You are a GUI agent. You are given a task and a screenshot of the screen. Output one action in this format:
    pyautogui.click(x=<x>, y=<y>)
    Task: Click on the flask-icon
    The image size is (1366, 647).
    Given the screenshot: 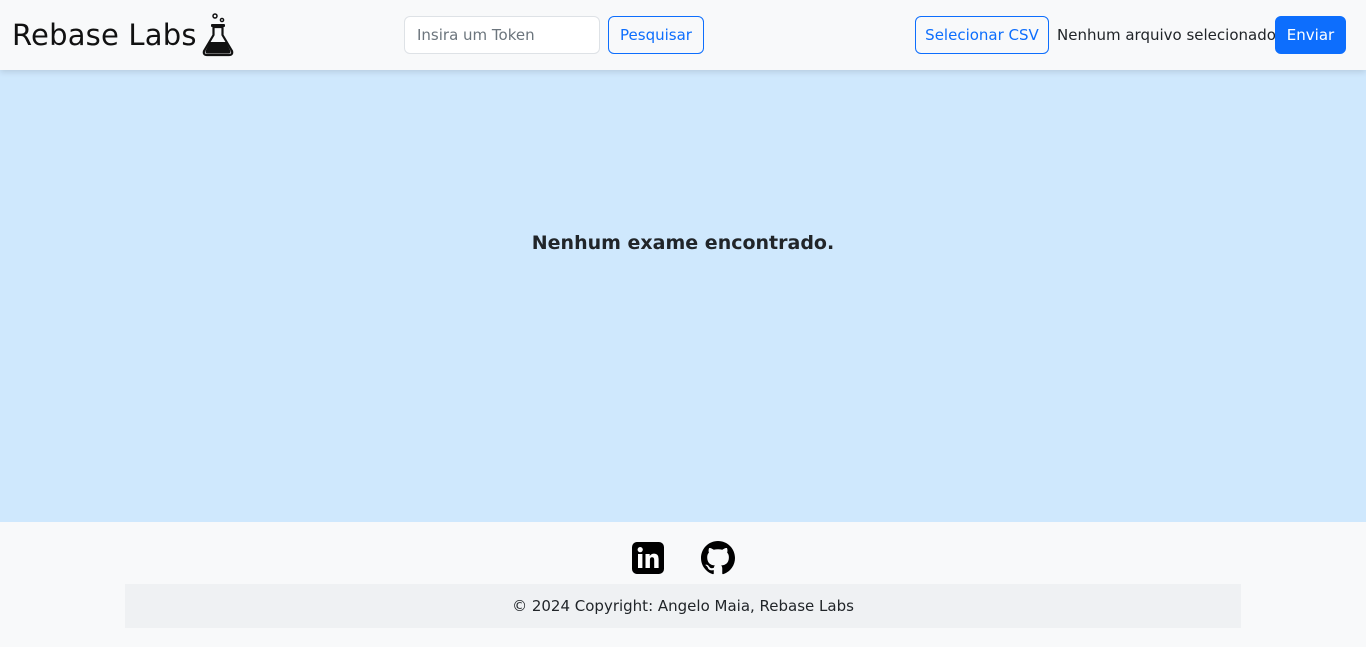 What is the action you would take?
    pyautogui.click(x=218, y=35)
    